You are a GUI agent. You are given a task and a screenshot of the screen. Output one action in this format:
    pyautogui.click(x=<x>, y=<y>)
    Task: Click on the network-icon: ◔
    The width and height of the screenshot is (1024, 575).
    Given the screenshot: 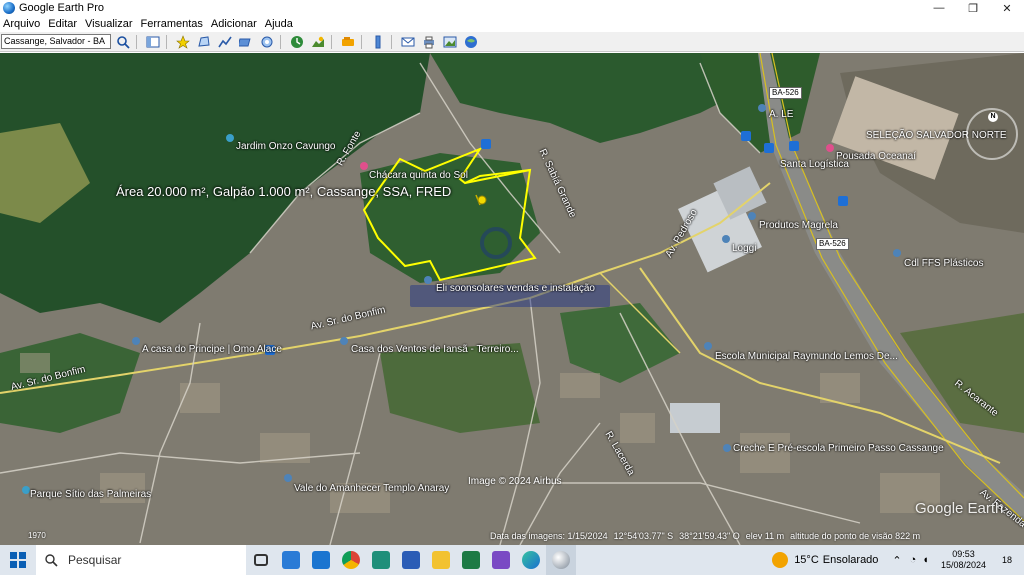 What is the action you would take?
    pyautogui.click(x=913, y=560)
    